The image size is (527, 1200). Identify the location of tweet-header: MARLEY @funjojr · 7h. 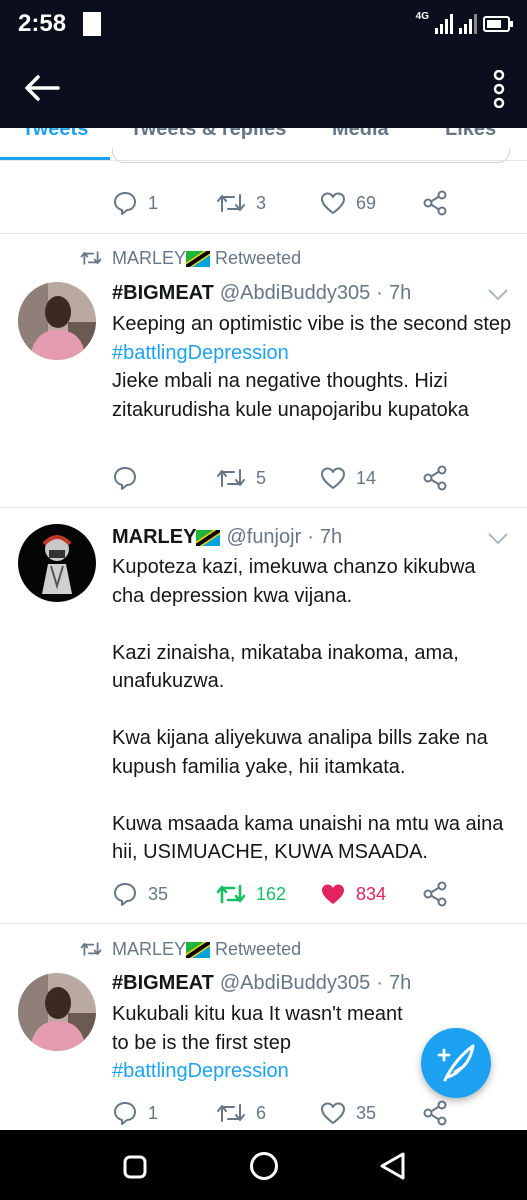
(227, 537).